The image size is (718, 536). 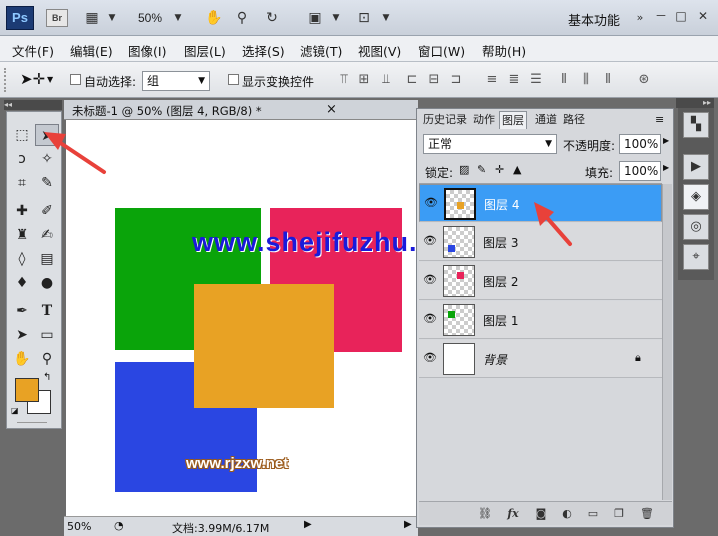 What do you see at coordinates (667, 342) in the screenshot?
I see `layers-scrollbar` at bounding box center [667, 342].